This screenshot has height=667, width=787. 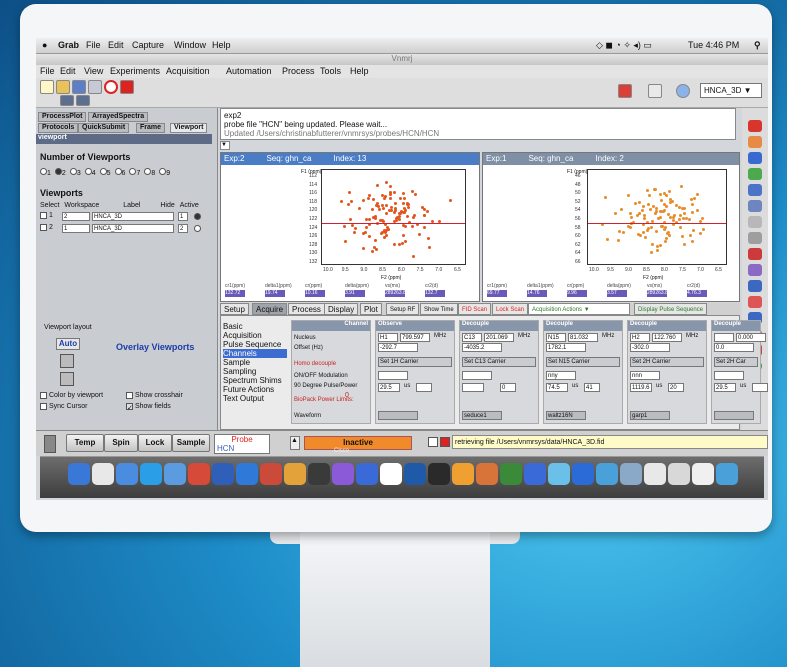 What do you see at coordinates (755, 206) in the screenshot?
I see `reset-icon` at bounding box center [755, 206].